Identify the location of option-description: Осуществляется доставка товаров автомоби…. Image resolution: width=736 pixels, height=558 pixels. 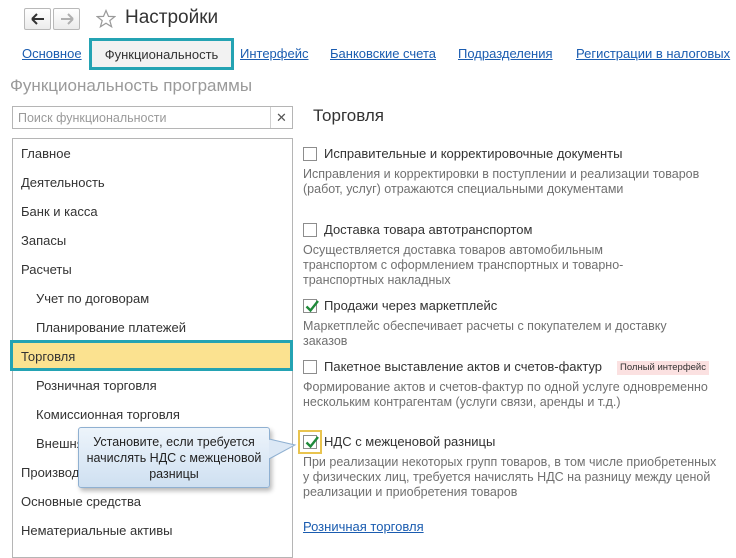
(463, 265).